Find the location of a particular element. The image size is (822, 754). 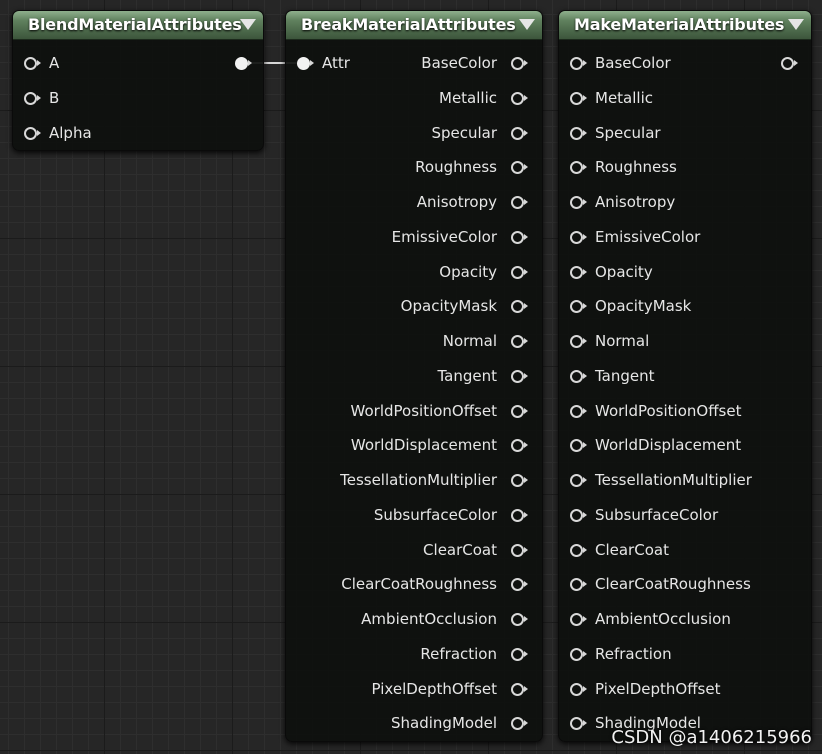

input-pin-row-emissive-color: EmissiveColor is located at coordinates (685, 237).